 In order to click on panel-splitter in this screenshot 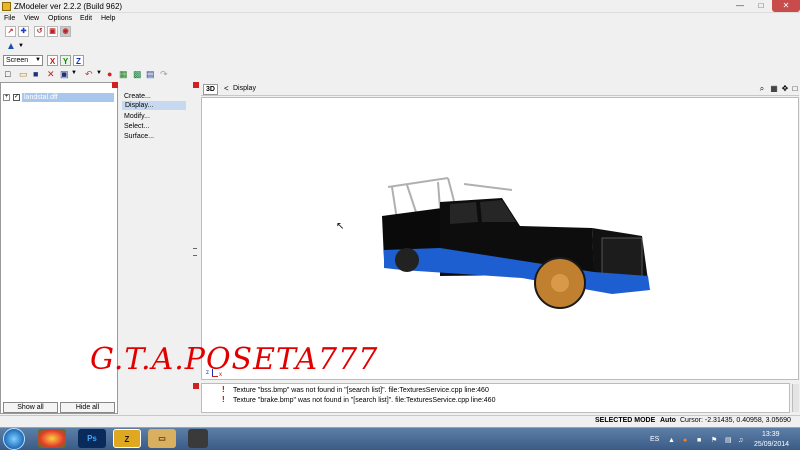, I will do `click(195, 252)`.